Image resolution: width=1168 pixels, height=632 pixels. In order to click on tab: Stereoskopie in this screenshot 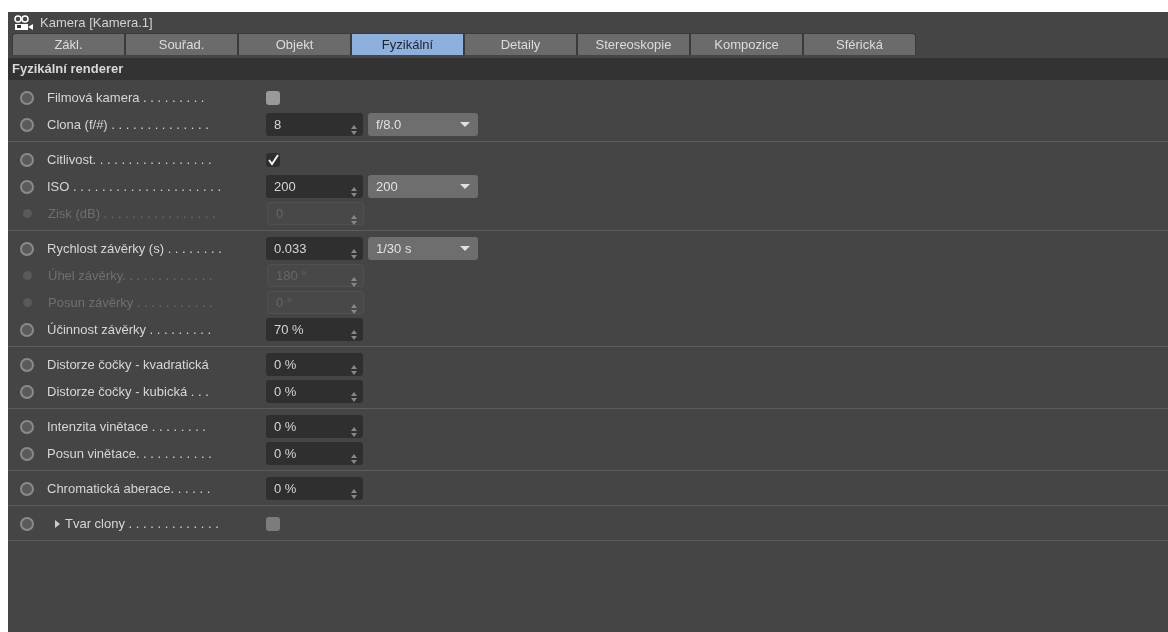, I will do `click(633, 44)`.